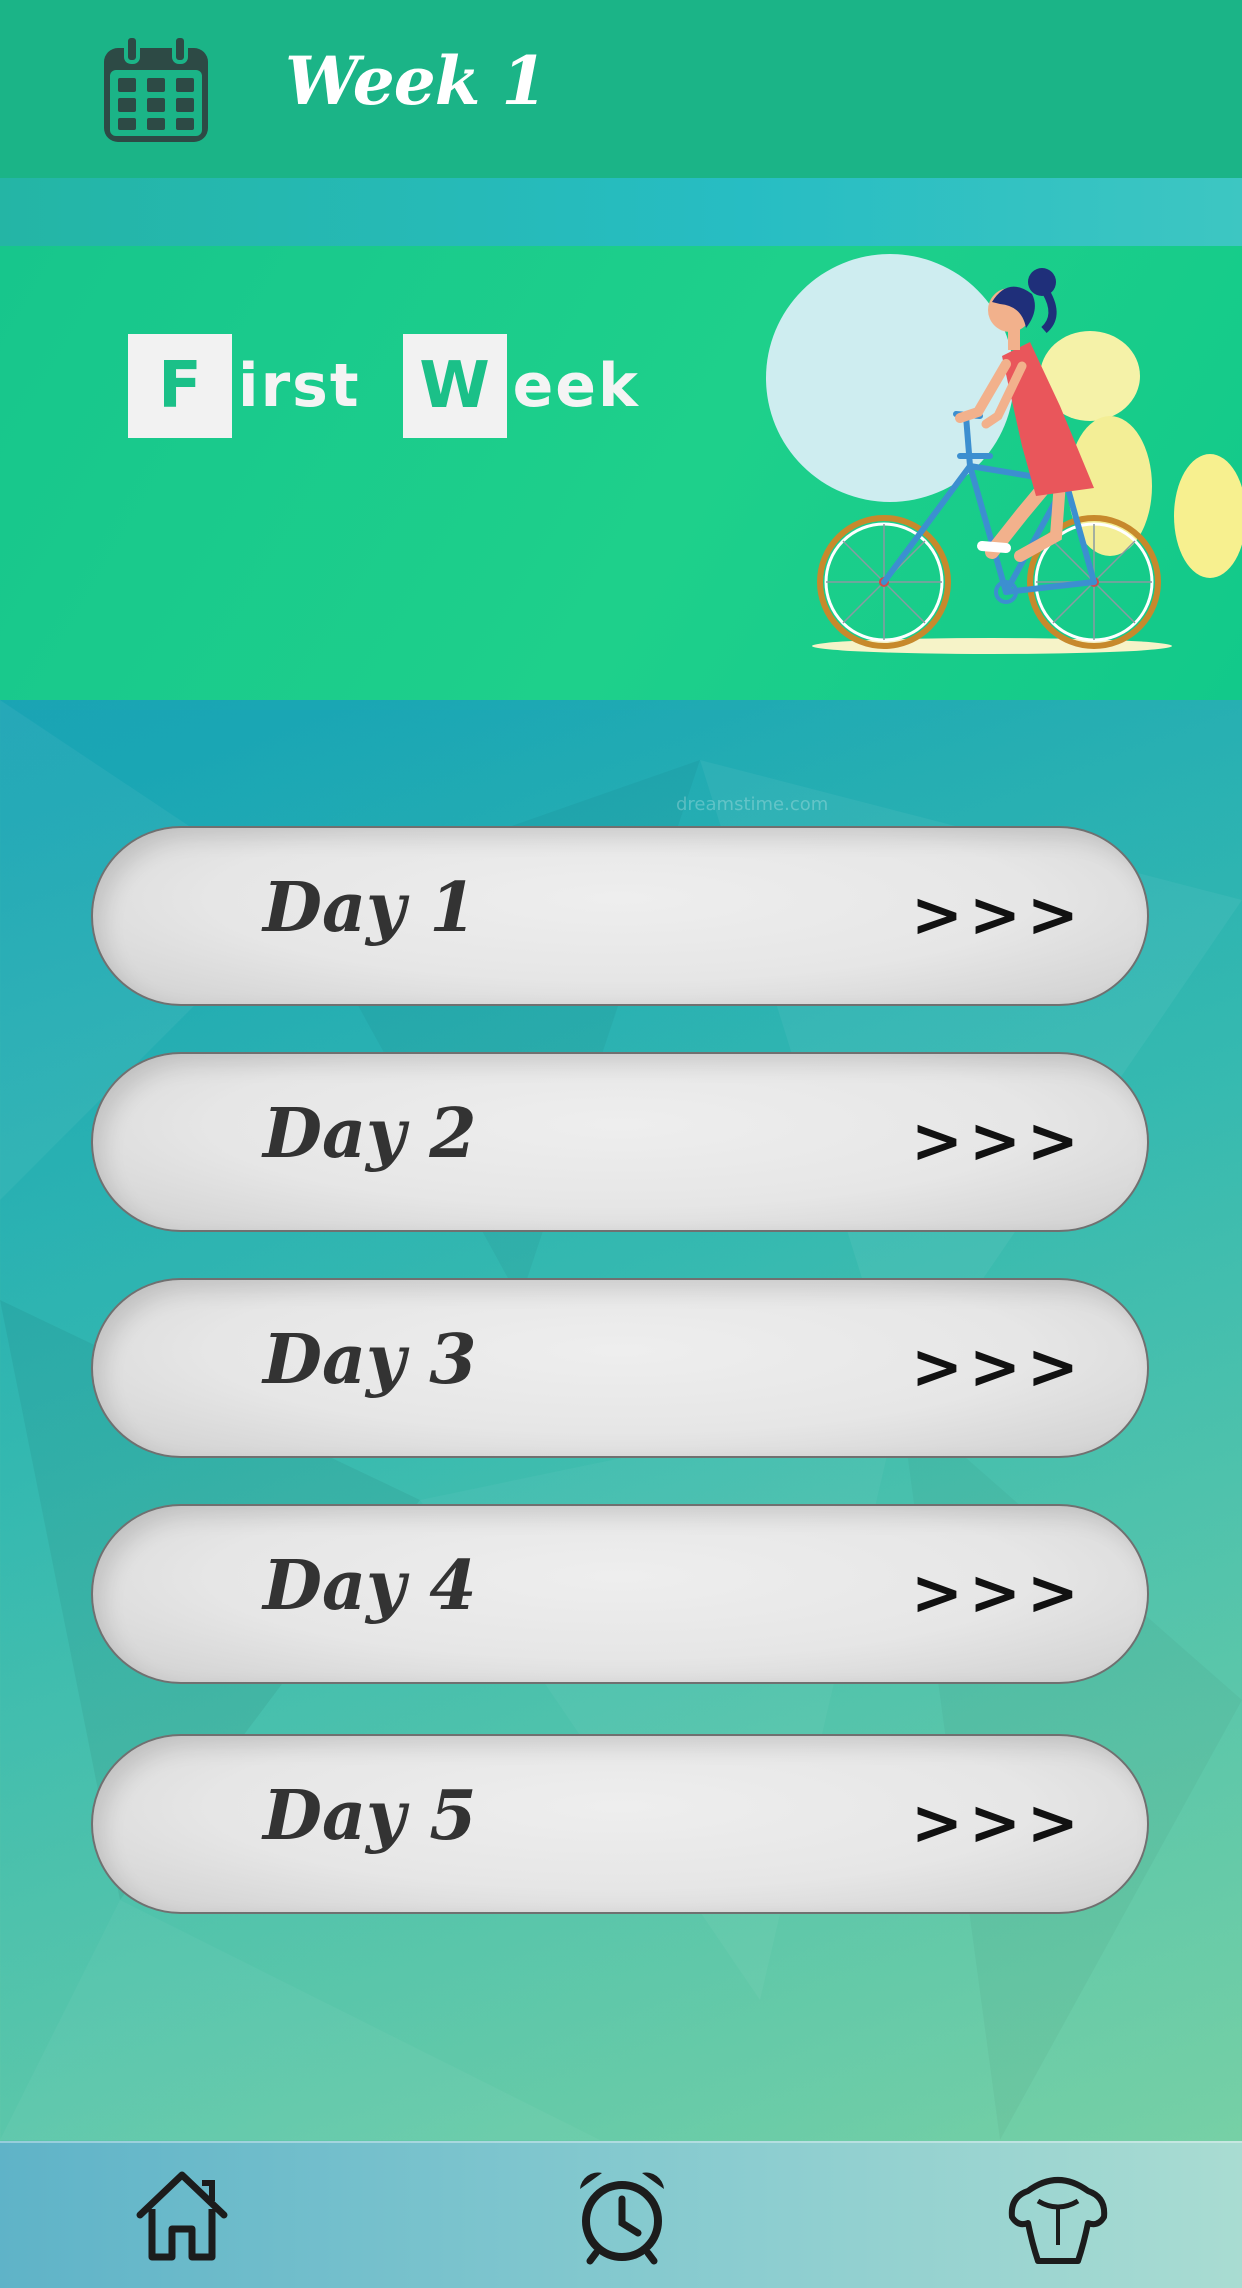  I want to click on alarm-clock-icon, so click(622, 2215).